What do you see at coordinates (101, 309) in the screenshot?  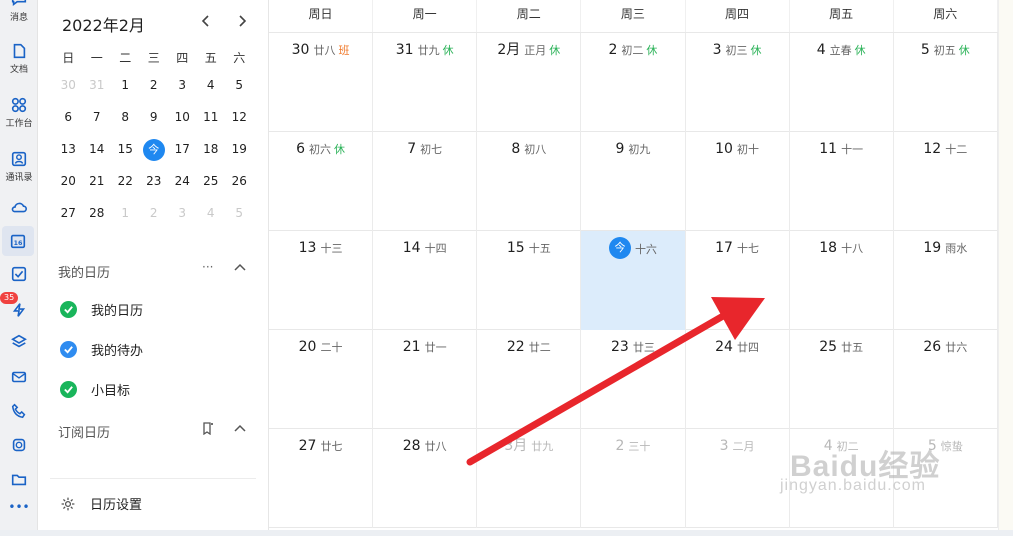 I see `calendar-item-my-calendar: 我的日历` at bounding box center [101, 309].